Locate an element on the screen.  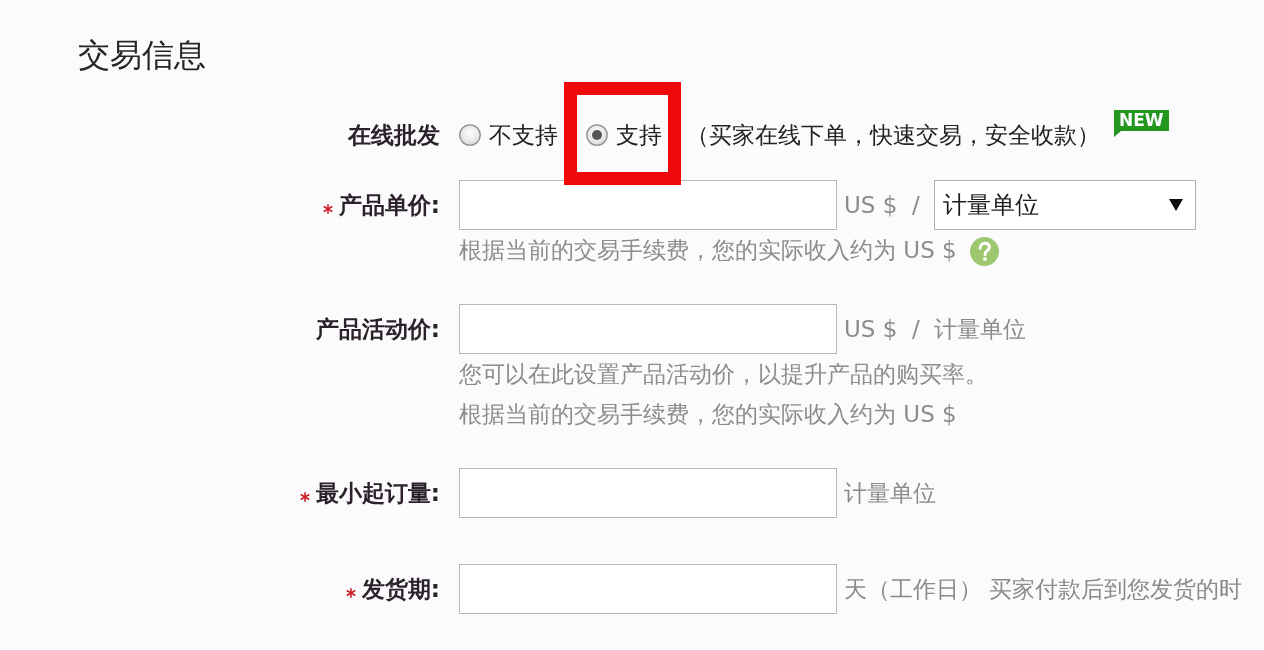
field-label: 最小起订量: is located at coordinates (377, 493).